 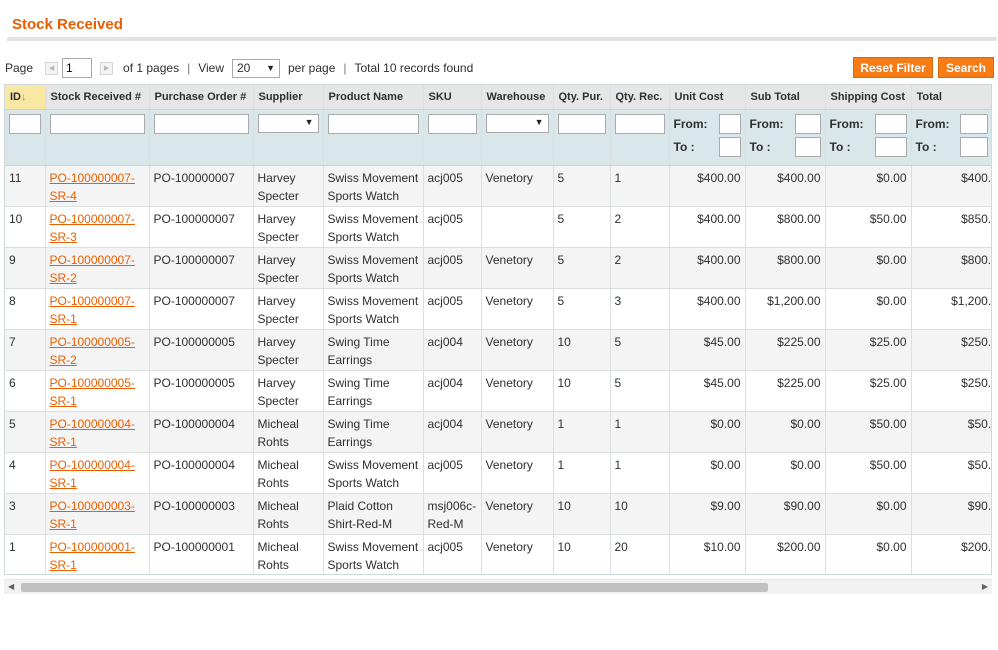 I want to click on stock-received-link: PO-100000007-SR-3, so click(x=92, y=228).